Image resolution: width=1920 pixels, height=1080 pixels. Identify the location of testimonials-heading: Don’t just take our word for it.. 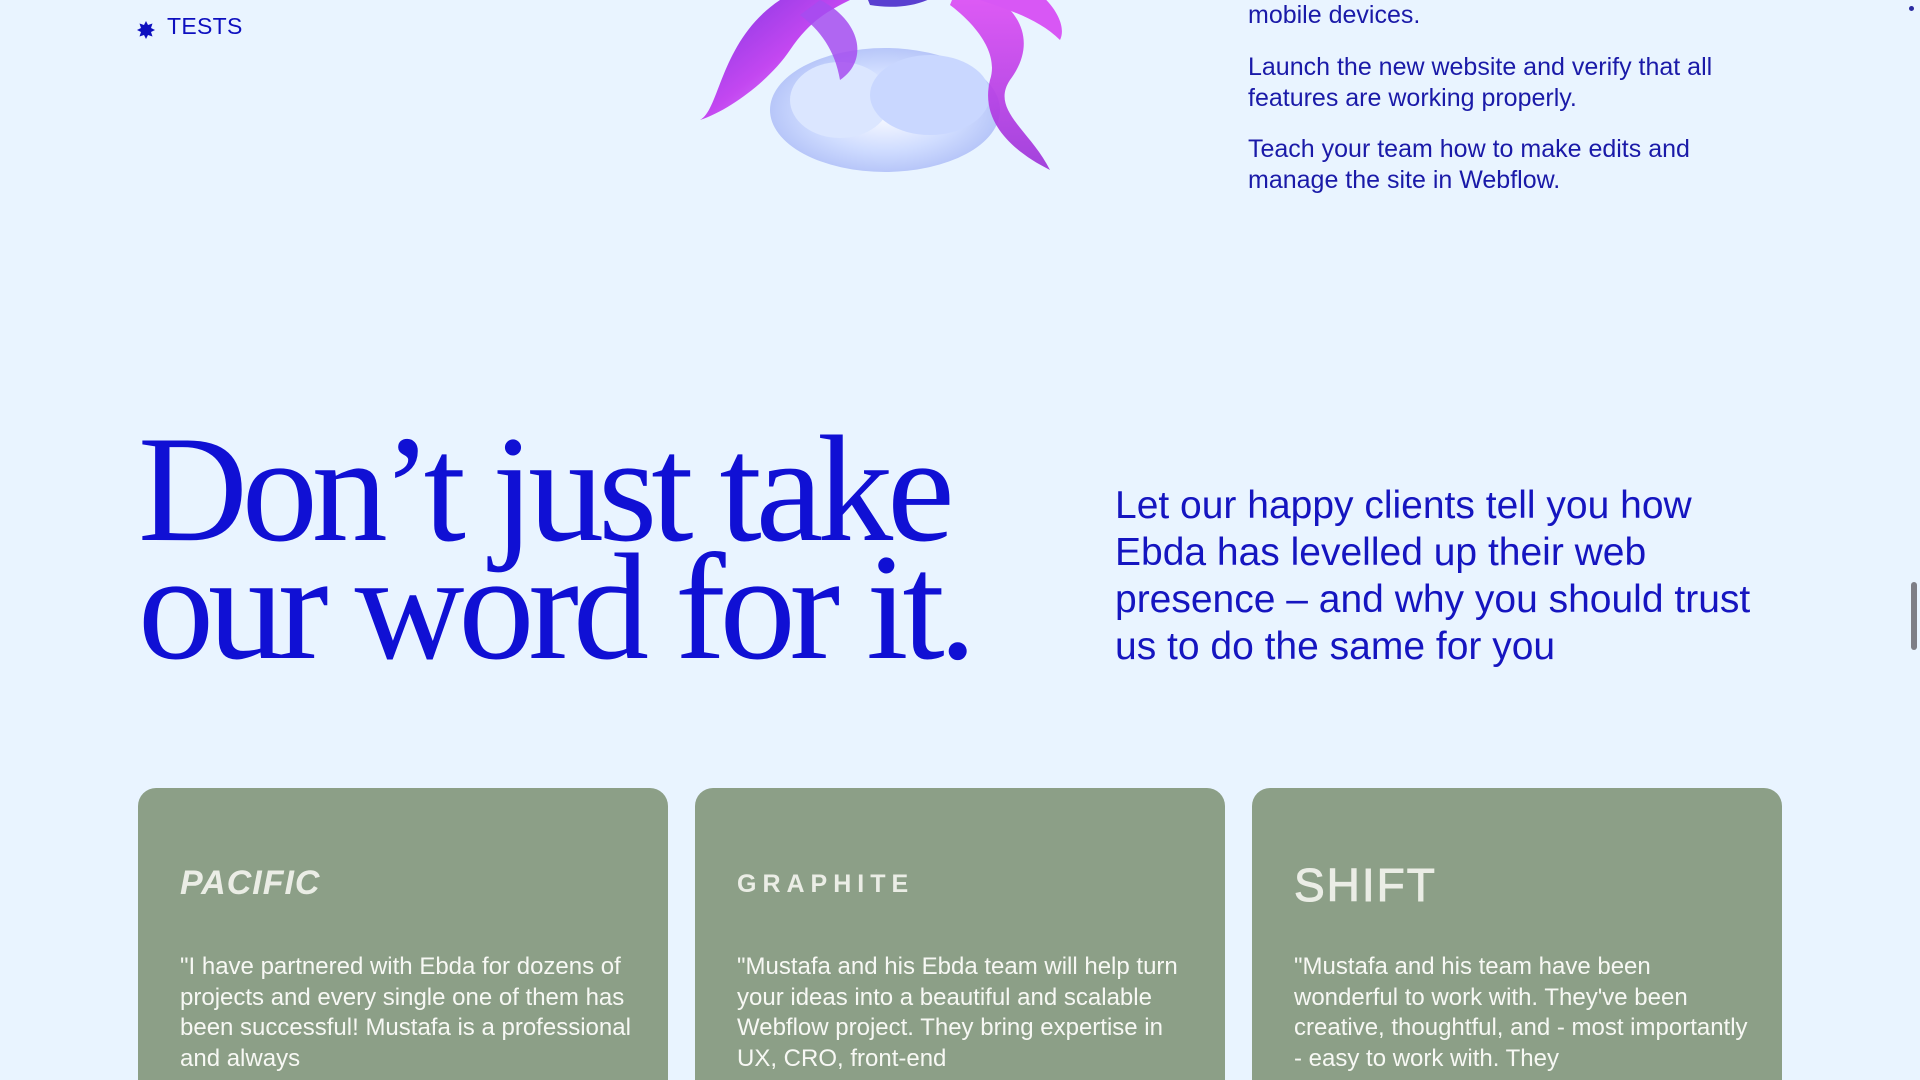
(557, 552).